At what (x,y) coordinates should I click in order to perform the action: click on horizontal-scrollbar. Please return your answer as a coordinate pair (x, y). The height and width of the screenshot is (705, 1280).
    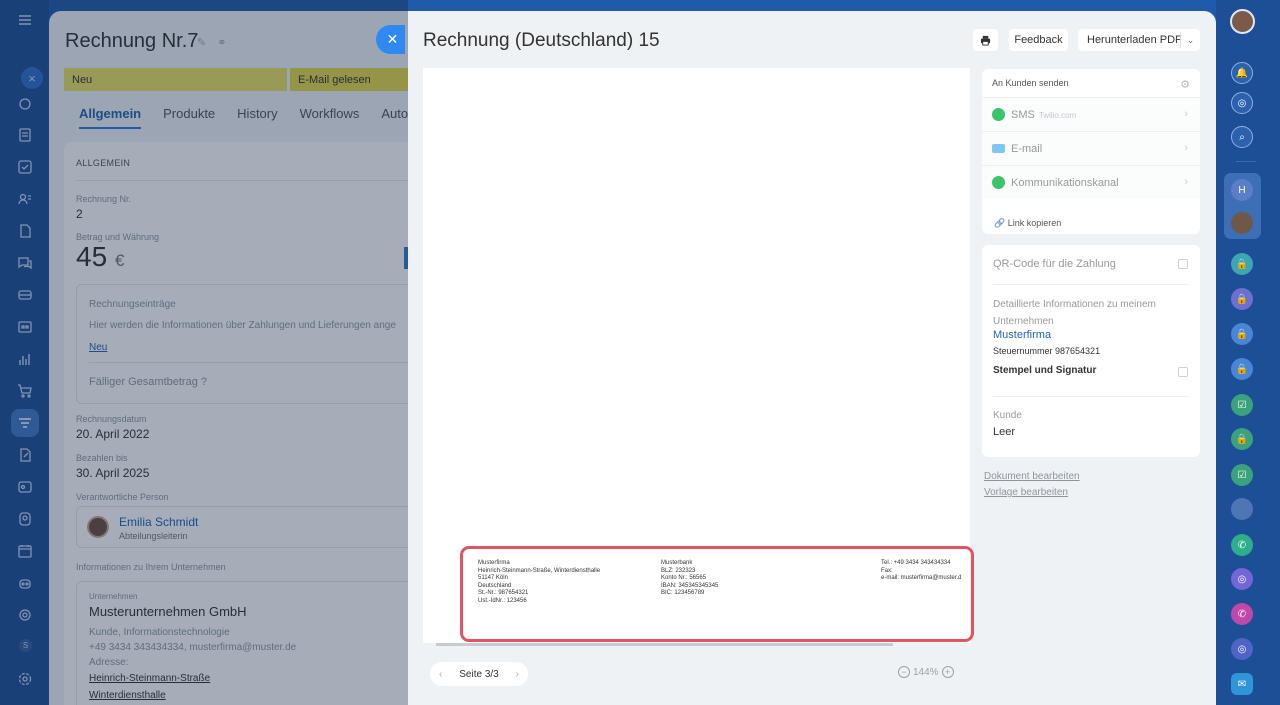
    Looking at the image, I should click on (664, 644).